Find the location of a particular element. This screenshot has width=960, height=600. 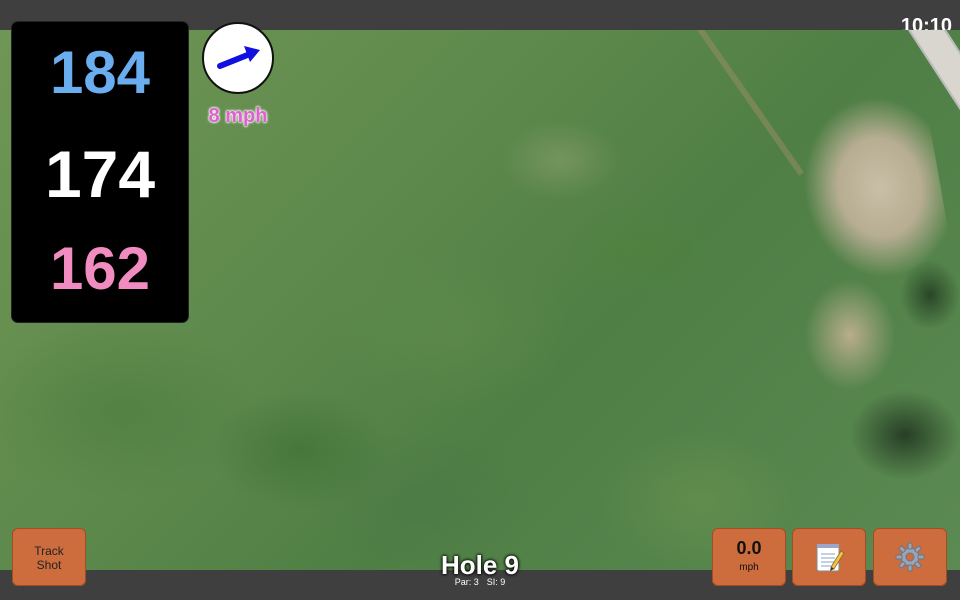

track-shot-label: Track Shot is located at coordinates (49, 558).